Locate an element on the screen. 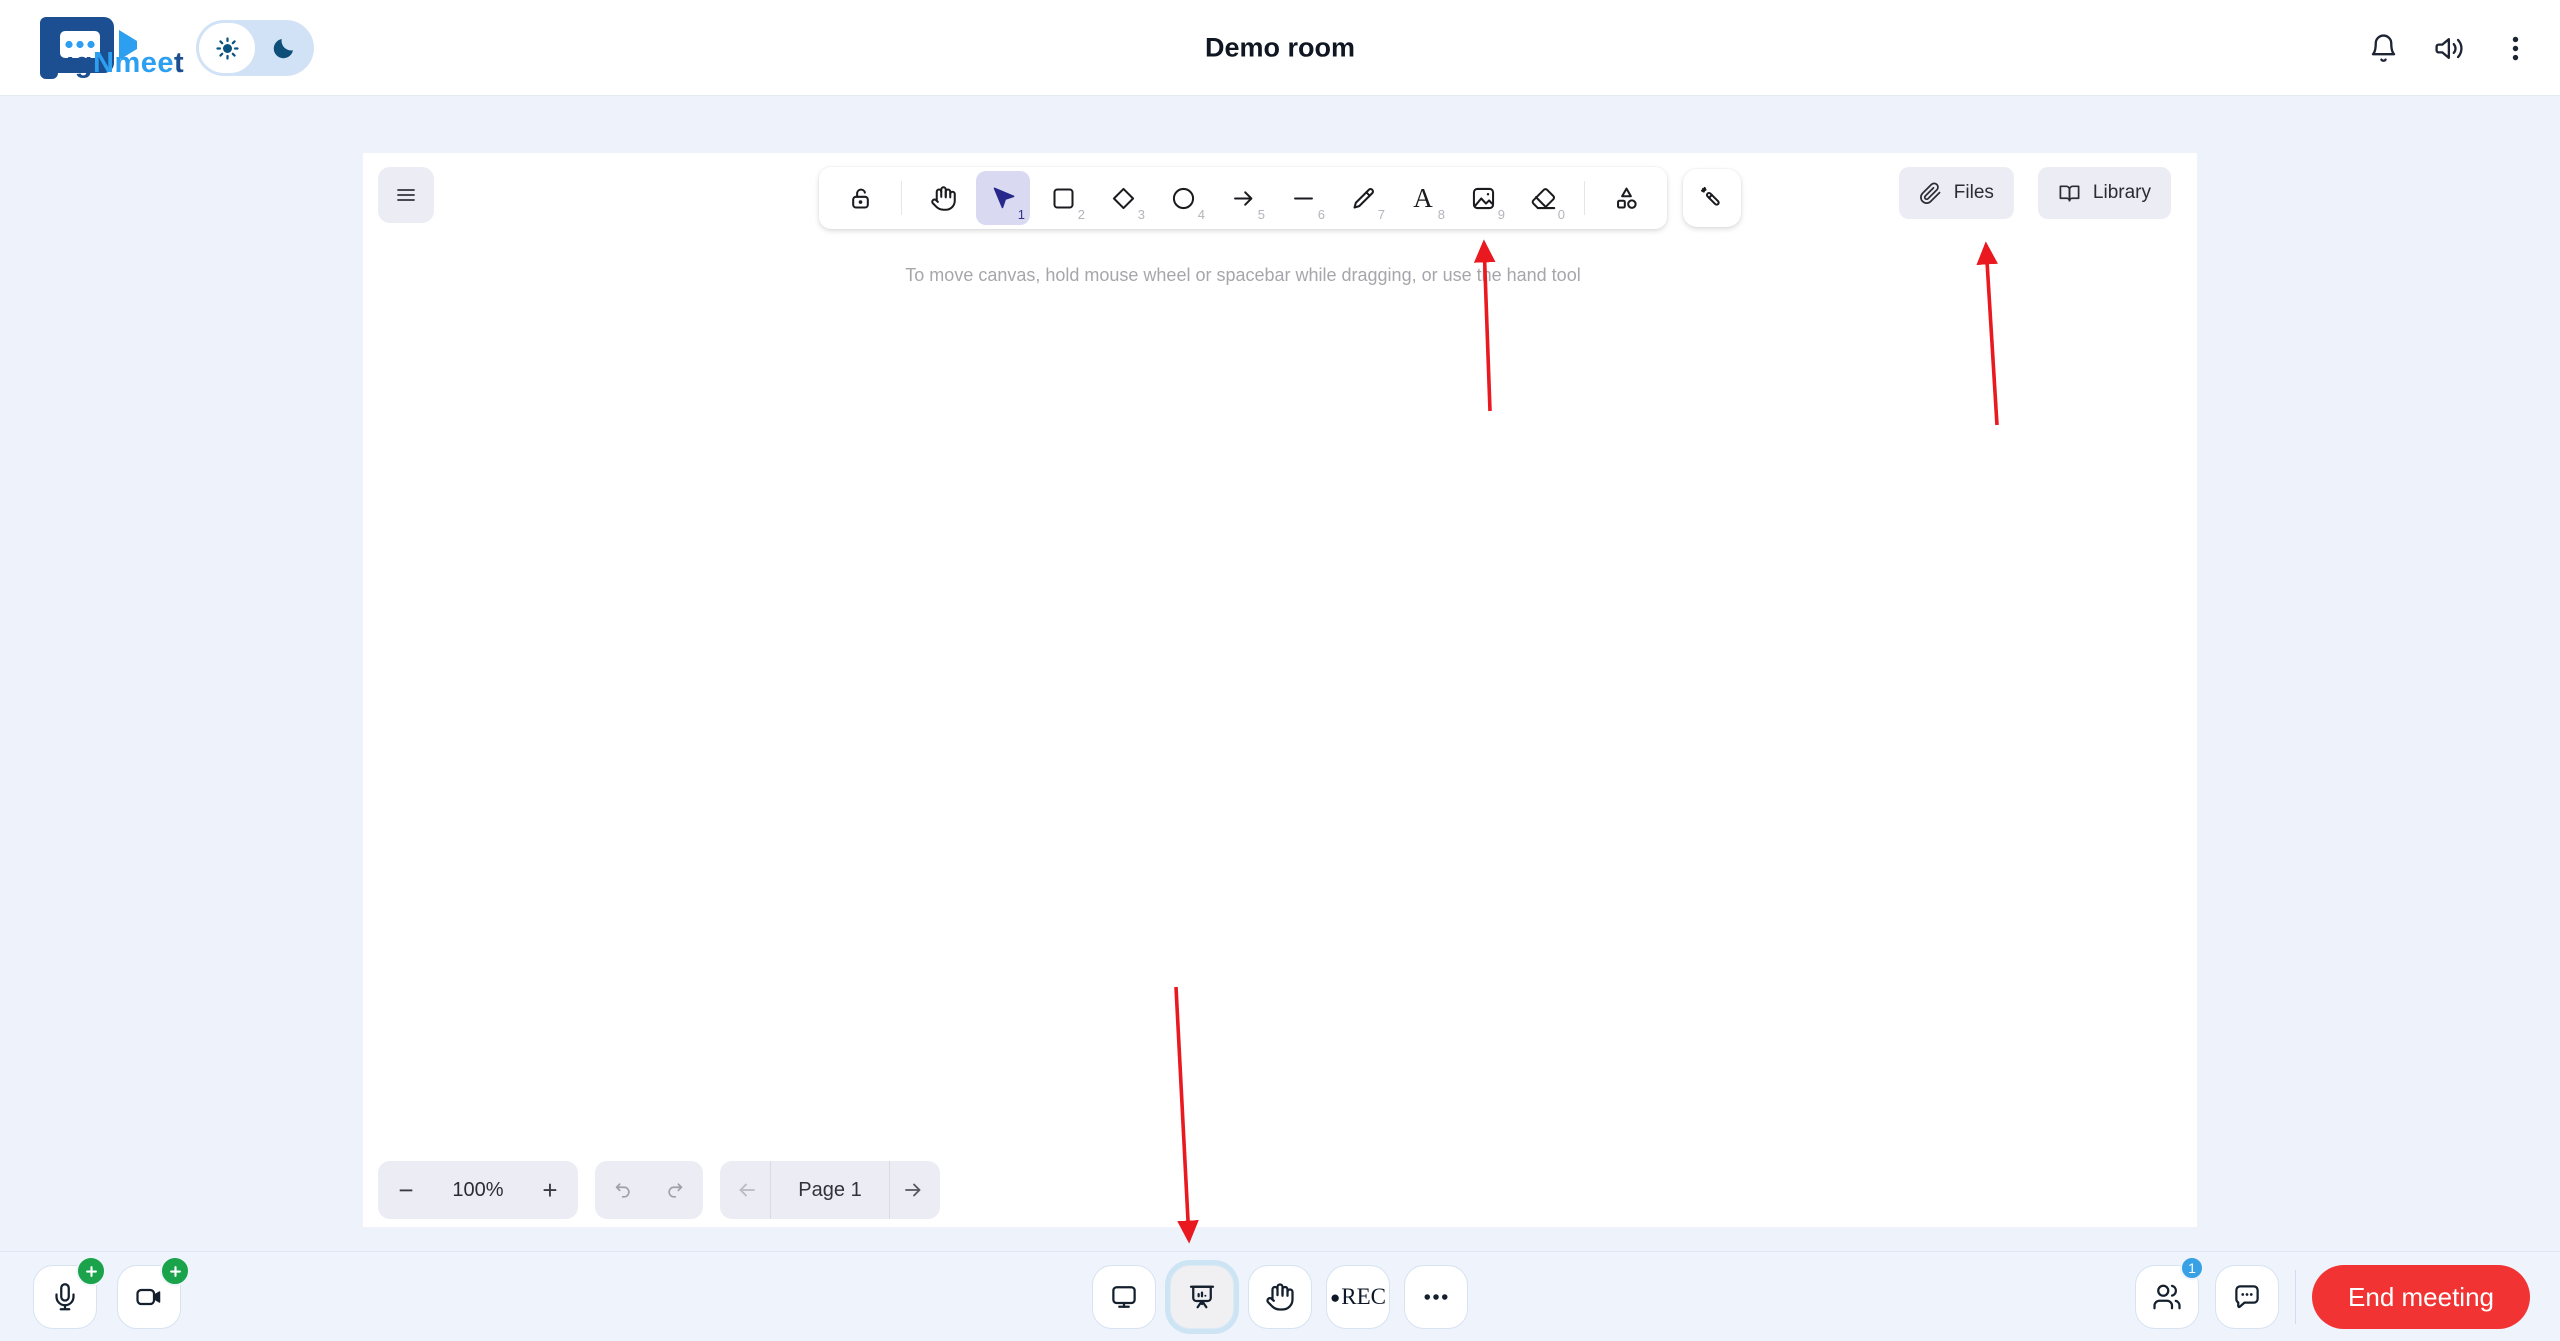 The width and height of the screenshot is (2560, 1341). volume-icon is located at coordinates (2448, 48).